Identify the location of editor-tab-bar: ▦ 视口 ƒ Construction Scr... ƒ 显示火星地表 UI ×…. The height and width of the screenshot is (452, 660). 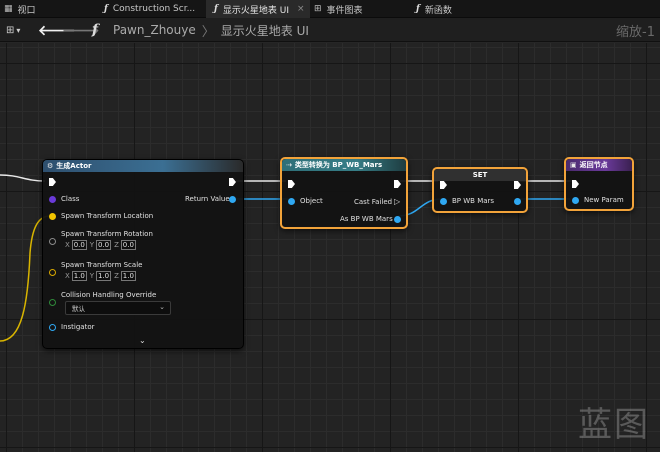
(330, 9).